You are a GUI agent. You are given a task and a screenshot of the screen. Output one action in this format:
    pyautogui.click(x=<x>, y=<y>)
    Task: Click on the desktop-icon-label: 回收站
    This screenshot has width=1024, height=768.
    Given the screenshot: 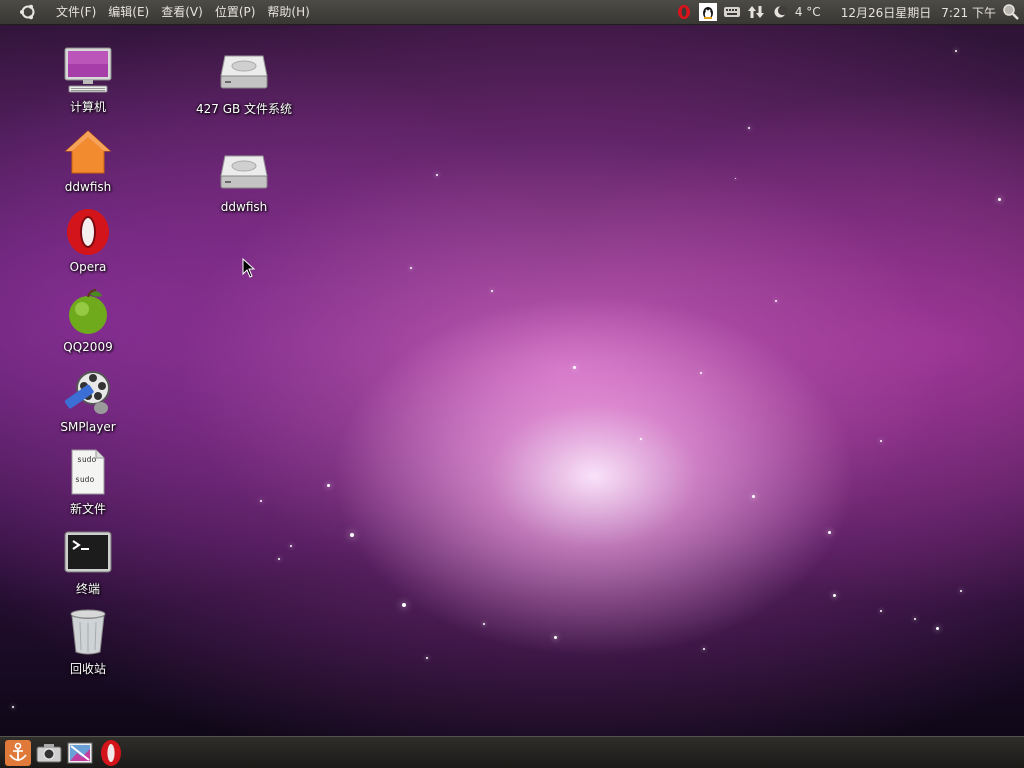 What is the action you would take?
    pyautogui.click(x=87, y=669)
    